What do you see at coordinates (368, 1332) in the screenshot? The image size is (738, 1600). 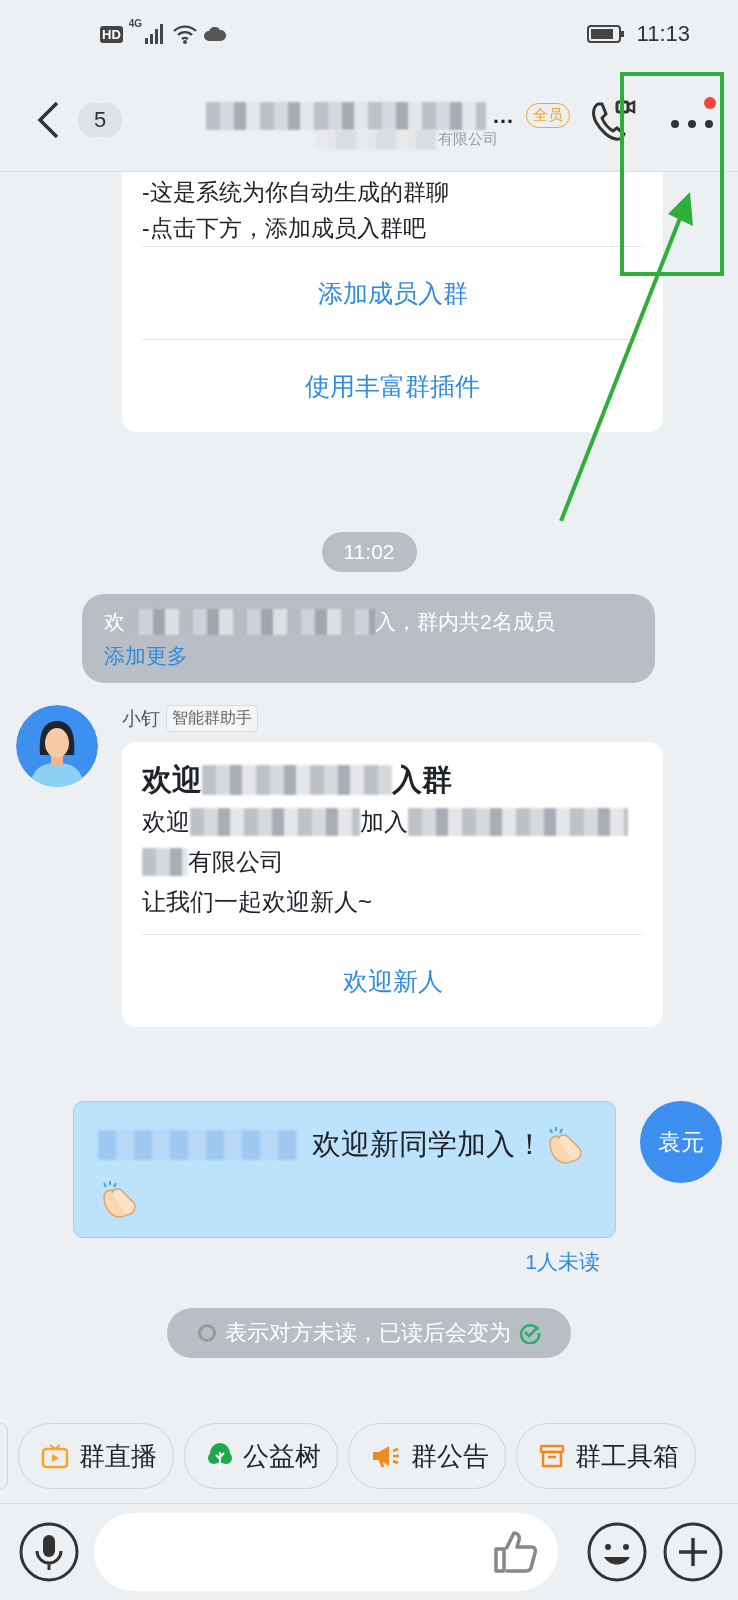 I see `hint-text: 表示对方未读，已读后会变为` at bounding box center [368, 1332].